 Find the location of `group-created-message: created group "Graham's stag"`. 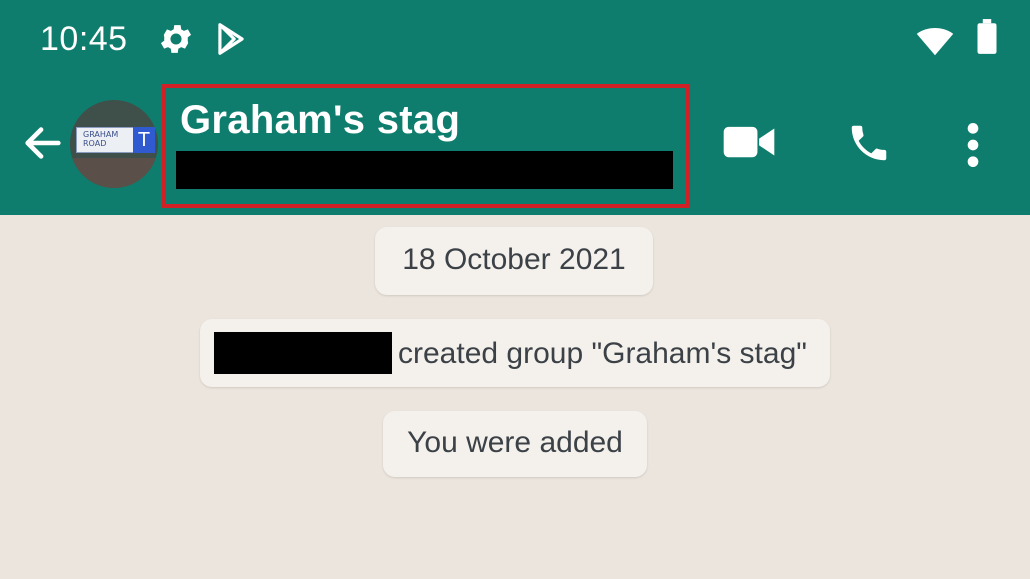

group-created-message: created group "Graham's stag" is located at coordinates (515, 353).